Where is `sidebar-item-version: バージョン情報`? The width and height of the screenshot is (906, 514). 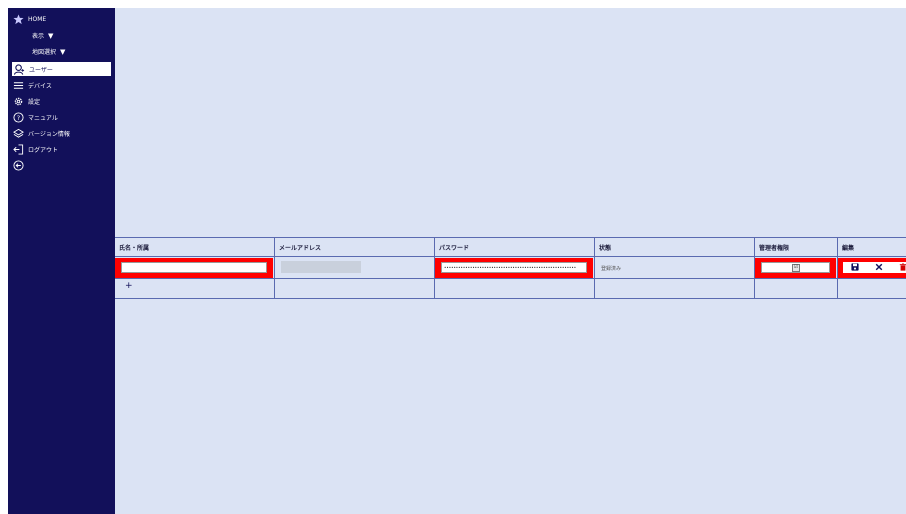
sidebar-item-version: バージョン情報 is located at coordinates (41, 133).